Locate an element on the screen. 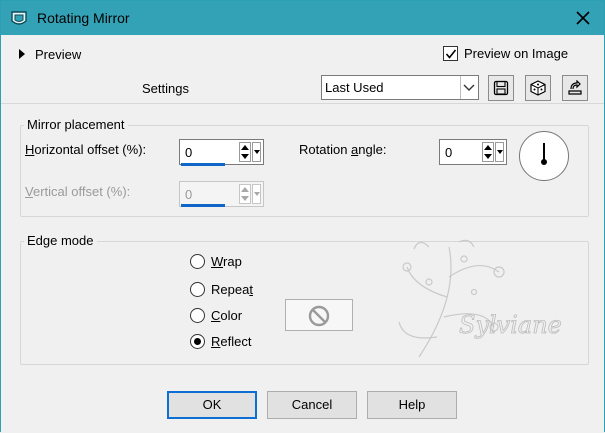  watermark-text: Sylviane is located at coordinates (510, 325).